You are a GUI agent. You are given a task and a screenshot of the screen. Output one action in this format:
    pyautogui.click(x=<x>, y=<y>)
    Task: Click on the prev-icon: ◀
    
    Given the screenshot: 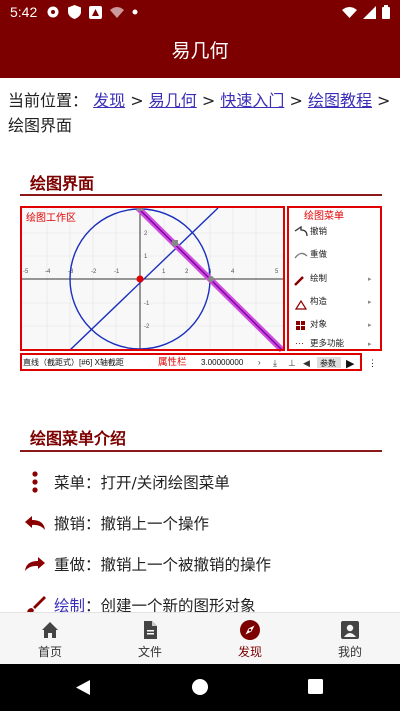 What is the action you would take?
    pyautogui.click(x=306, y=363)
    